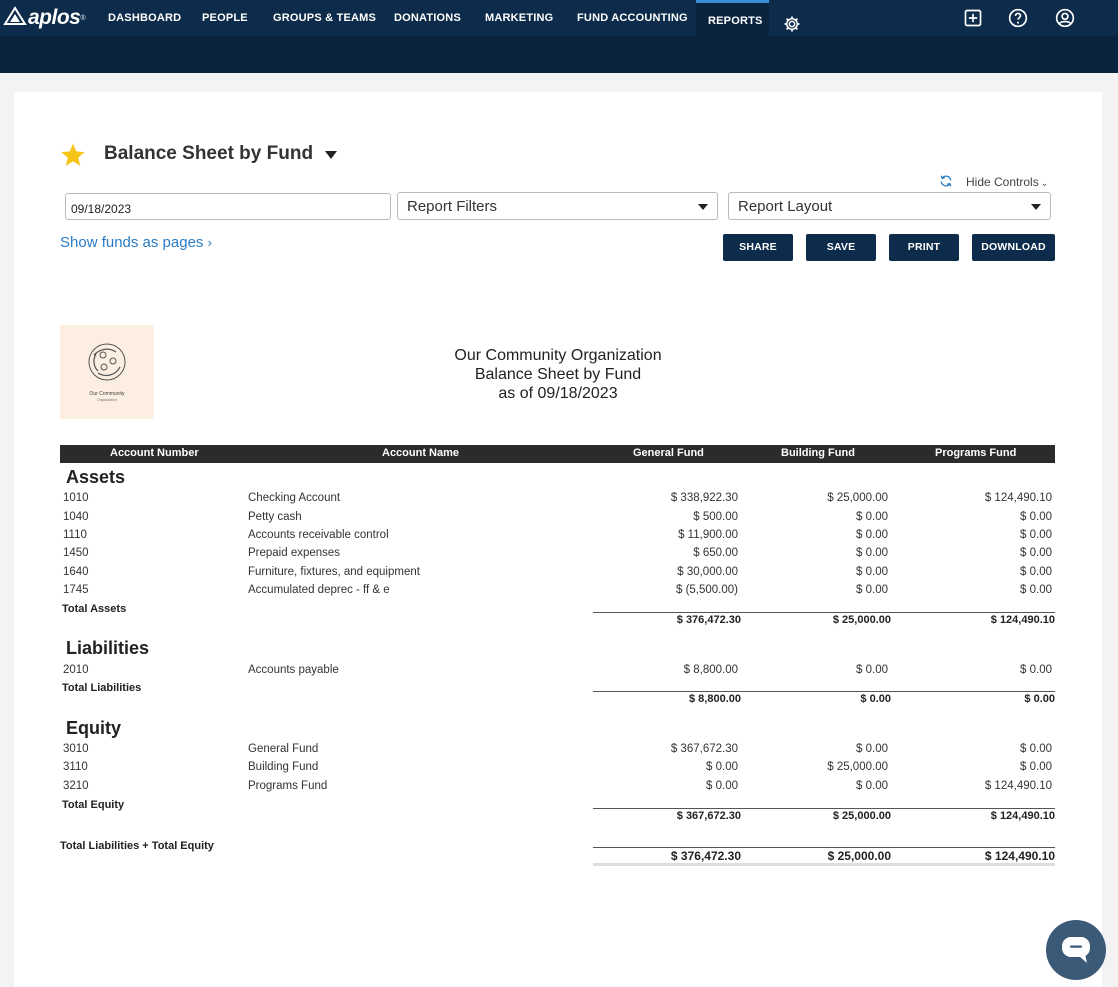 The image size is (1118, 987). Describe the element at coordinates (1022, 620) in the screenshot. I see `total-assets-programs: $ 124,490.10` at that location.